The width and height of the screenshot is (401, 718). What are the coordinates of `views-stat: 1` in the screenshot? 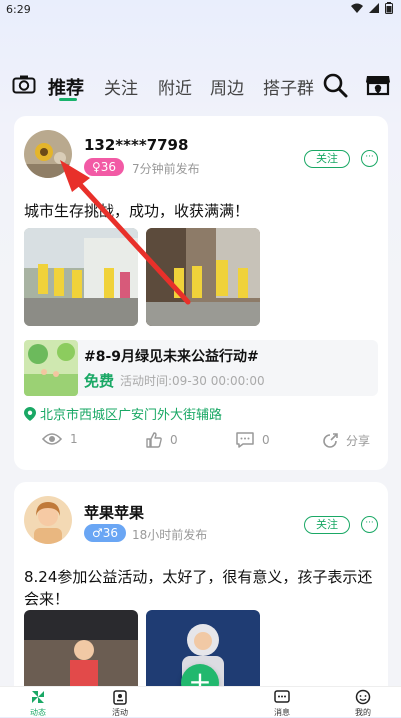 It's located at (60, 439).